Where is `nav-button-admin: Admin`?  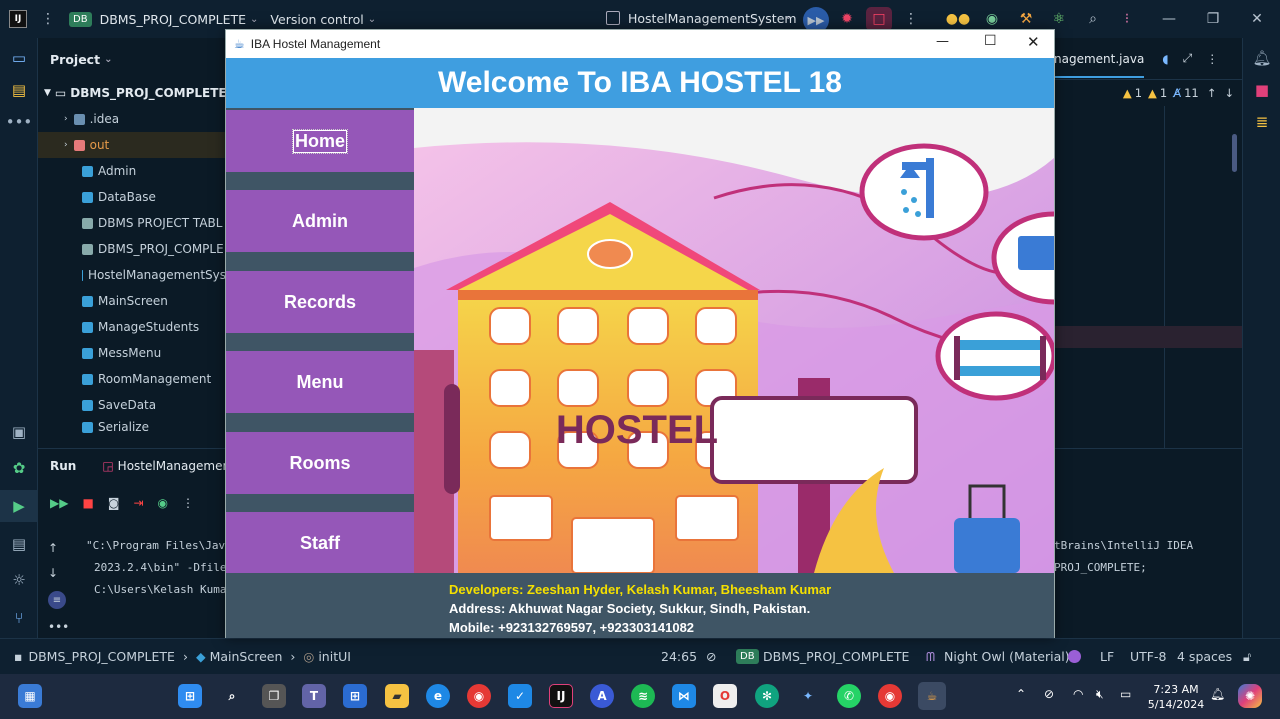
nav-button-admin: Admin is located at coordinates (320, 221).